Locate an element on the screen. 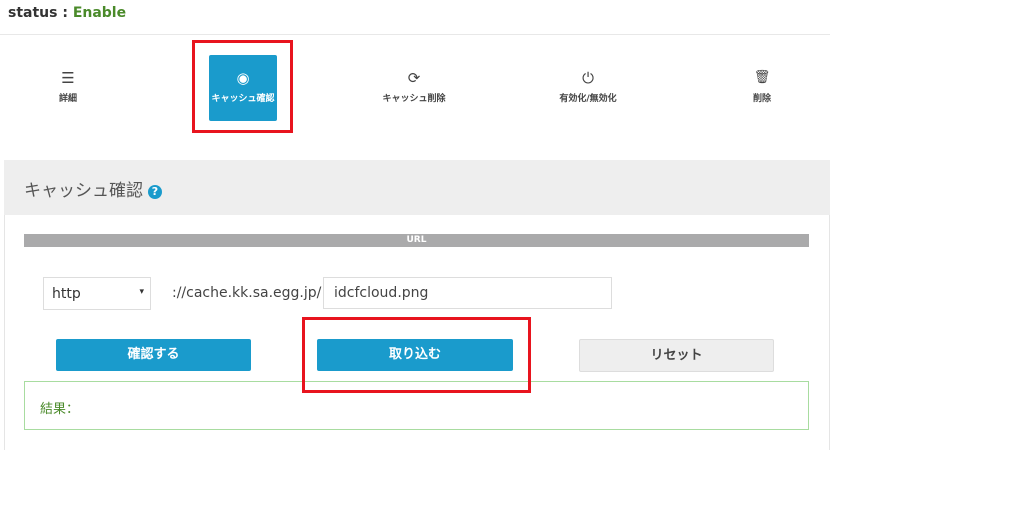  server-icon: ☰ is located at coordinates (68, 78).